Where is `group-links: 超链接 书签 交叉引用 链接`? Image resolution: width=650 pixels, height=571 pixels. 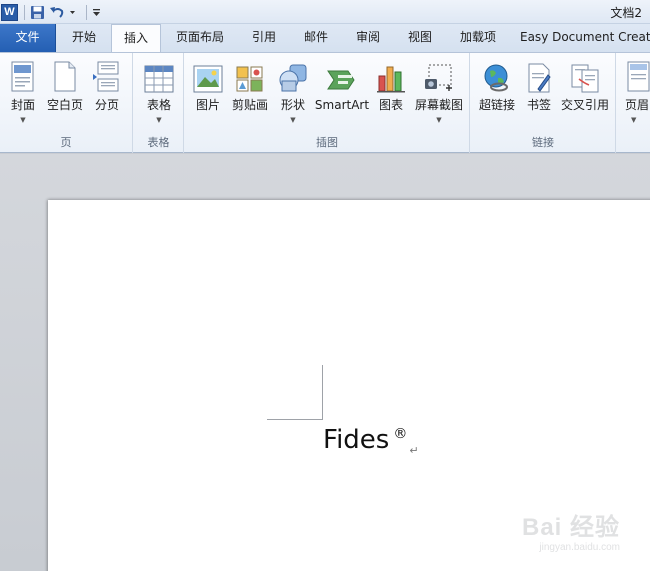 group-links: 超链接 书签 交叉引用 链接 is located at coordinates (543, 103).